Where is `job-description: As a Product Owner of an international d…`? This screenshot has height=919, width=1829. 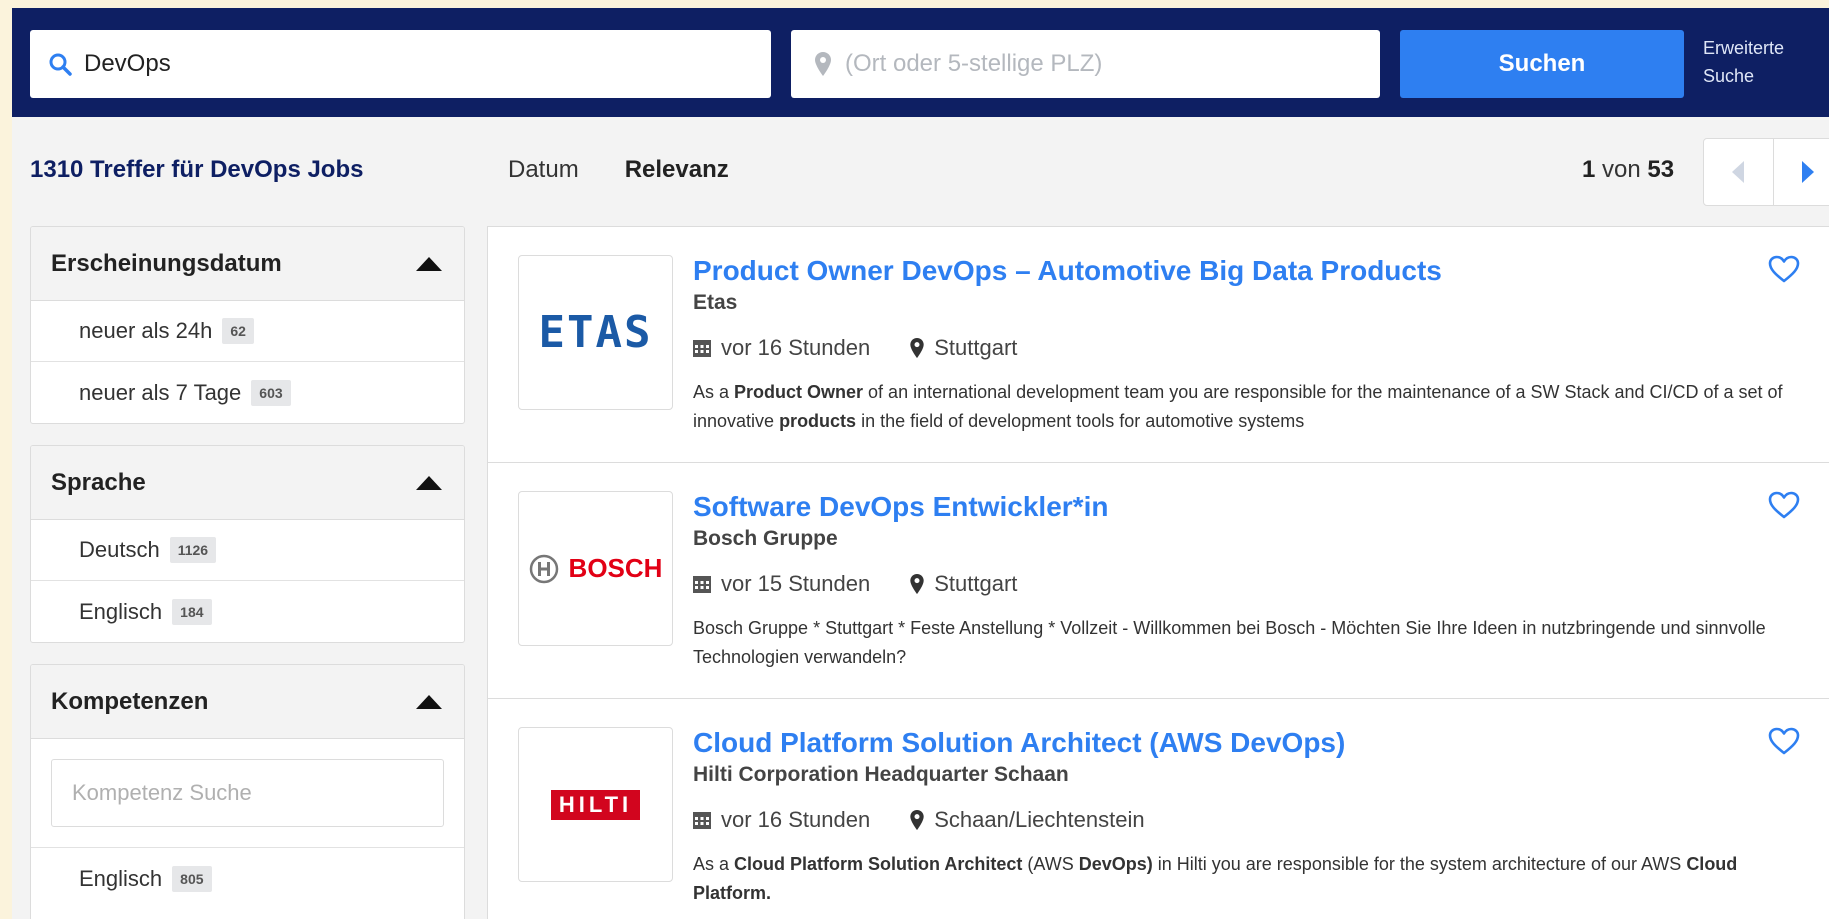
job-description: As a Product Owner of an international d… is located at coordinates (1253, 407).